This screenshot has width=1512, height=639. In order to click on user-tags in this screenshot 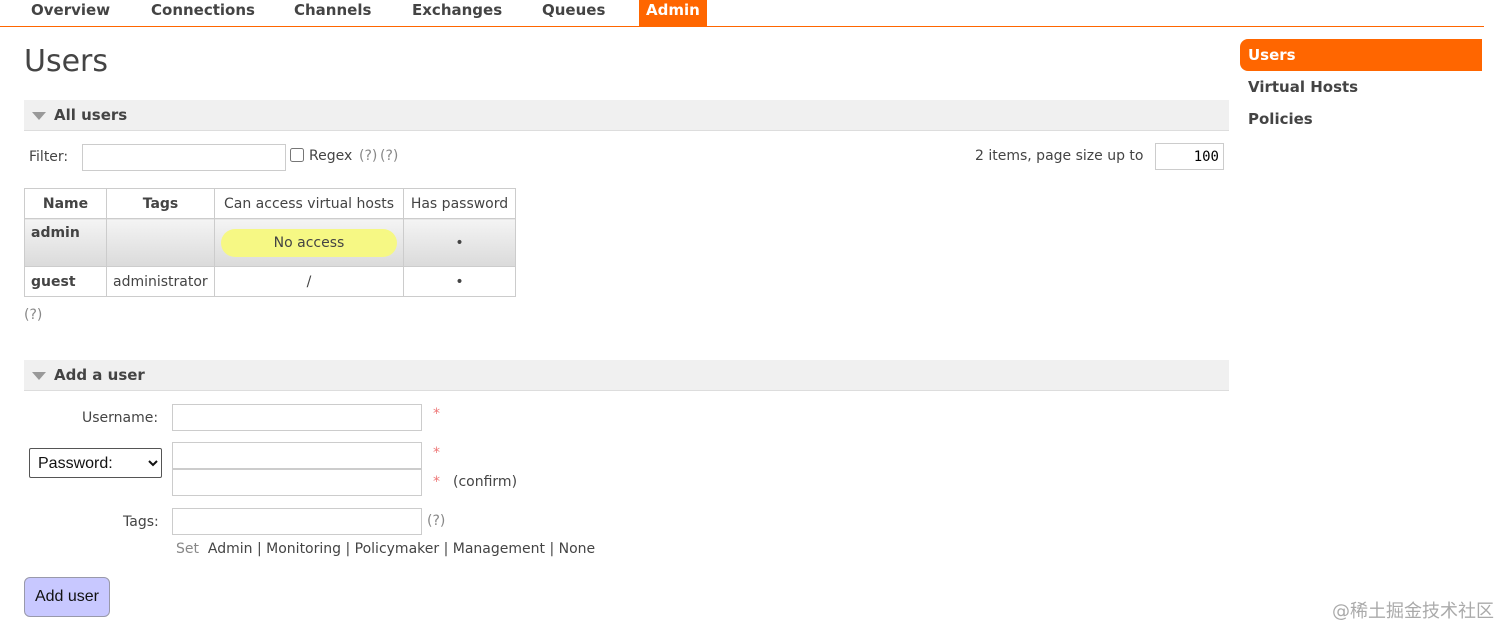, I will do `click(160, 242)`.